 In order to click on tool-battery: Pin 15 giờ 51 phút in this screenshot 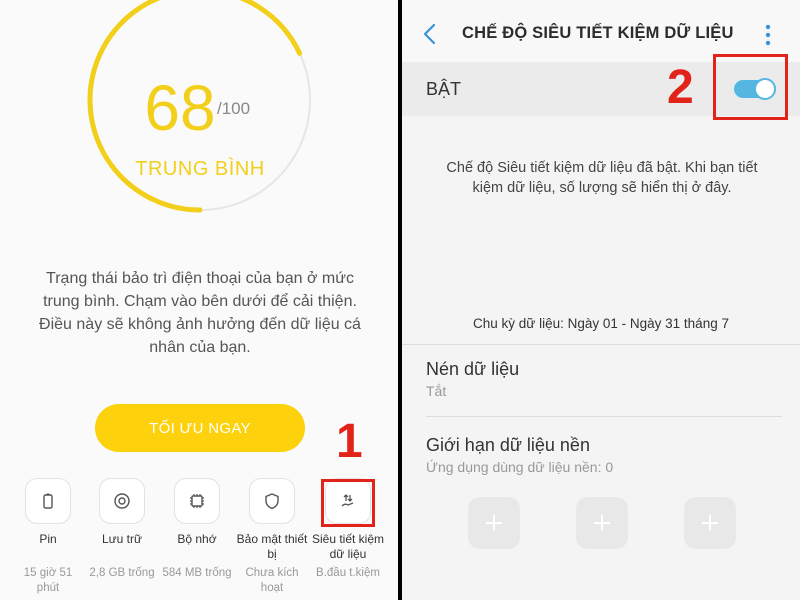, I will do `click(48, 537)`.